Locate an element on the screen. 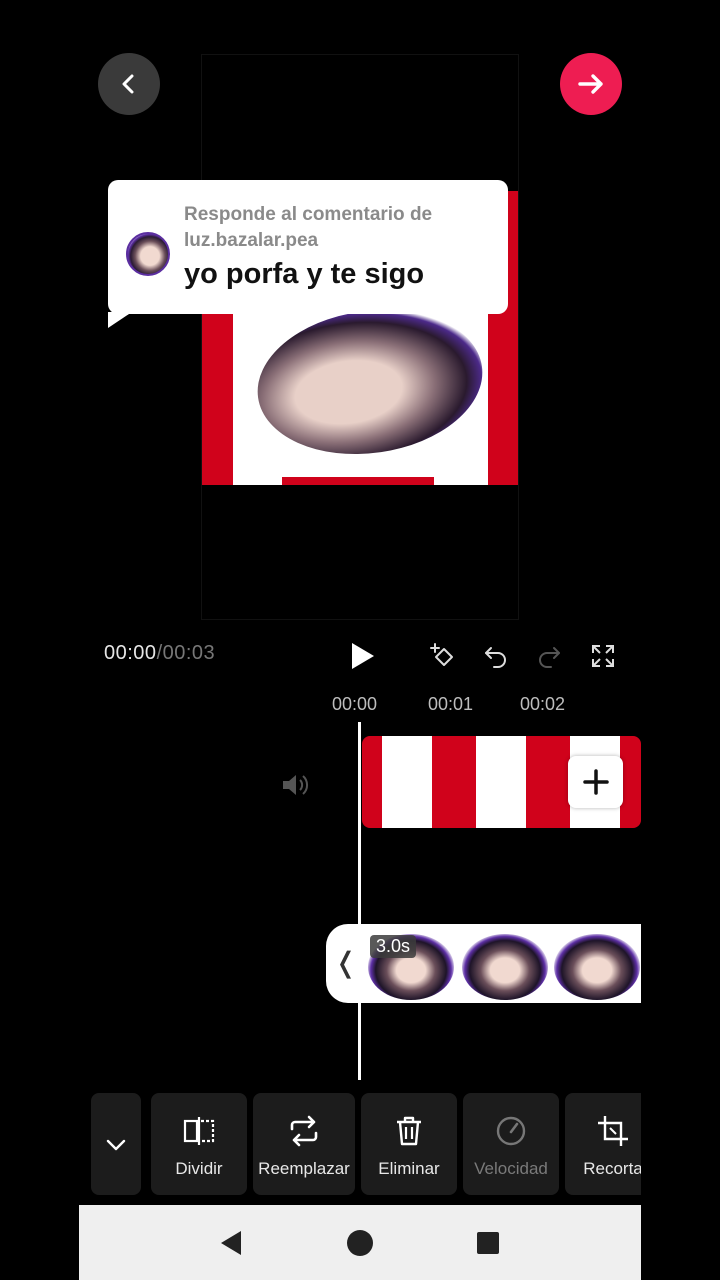 Image resolution: width=720 pixels, height=1280 pixels. system-nav-bar is located at coordinates (360, 1242).